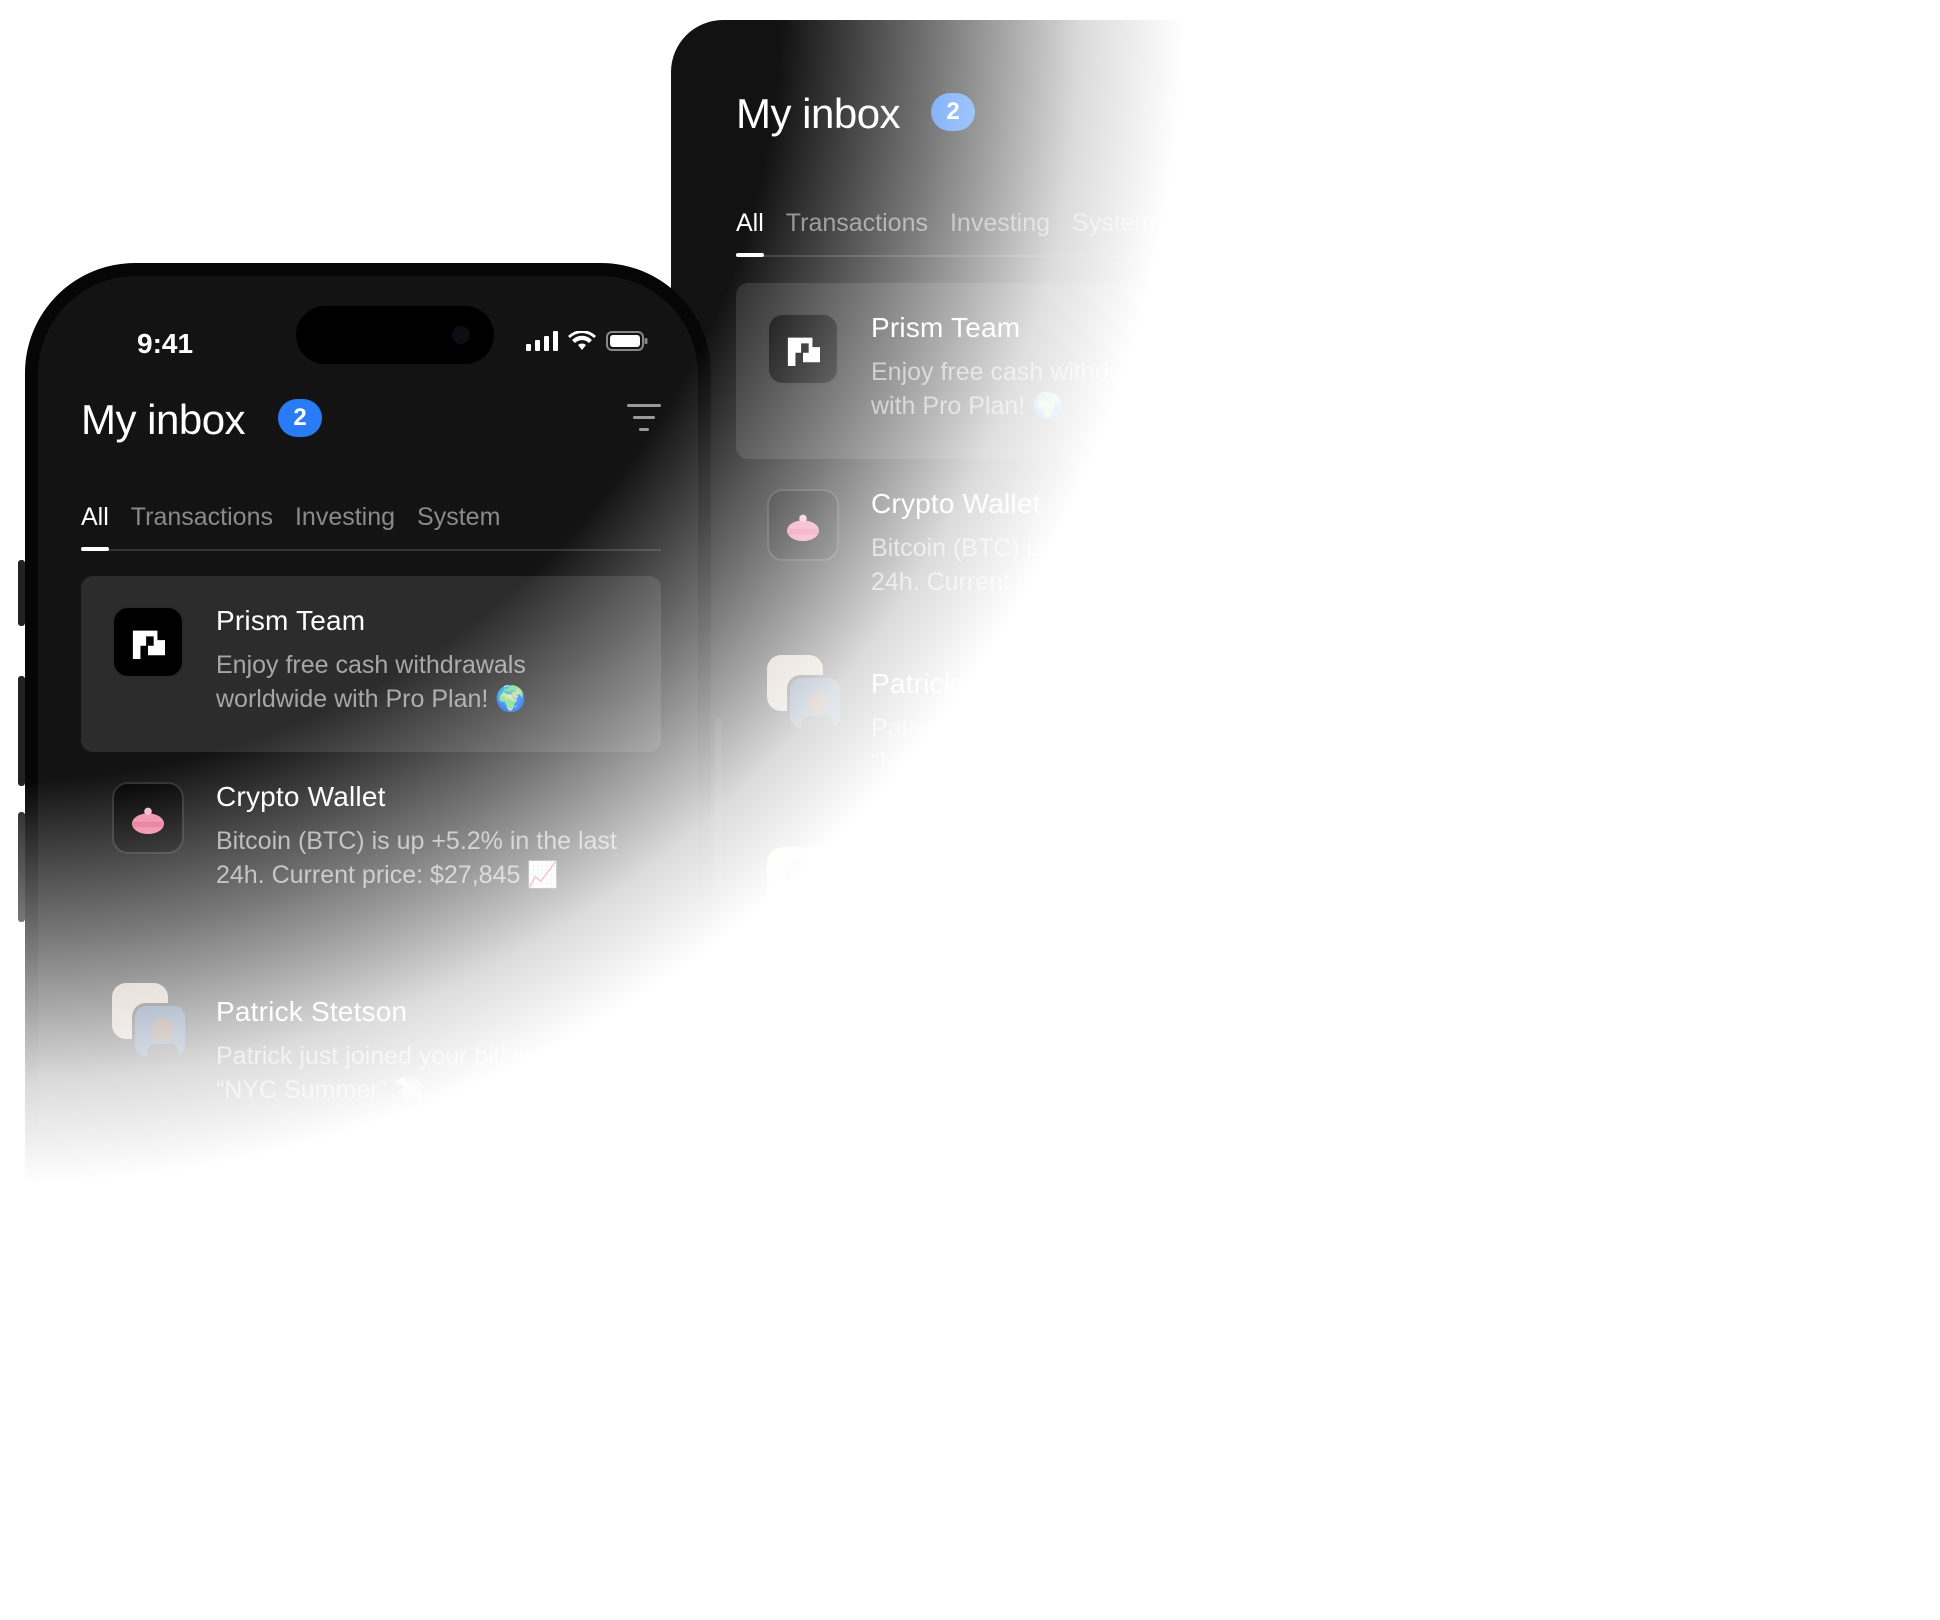 This screenshot has width=1940, height=1620. What do you see at coordinates (21, 593) in the screenshot?
I see `phone-action-button` at bounding box center [21, 593].